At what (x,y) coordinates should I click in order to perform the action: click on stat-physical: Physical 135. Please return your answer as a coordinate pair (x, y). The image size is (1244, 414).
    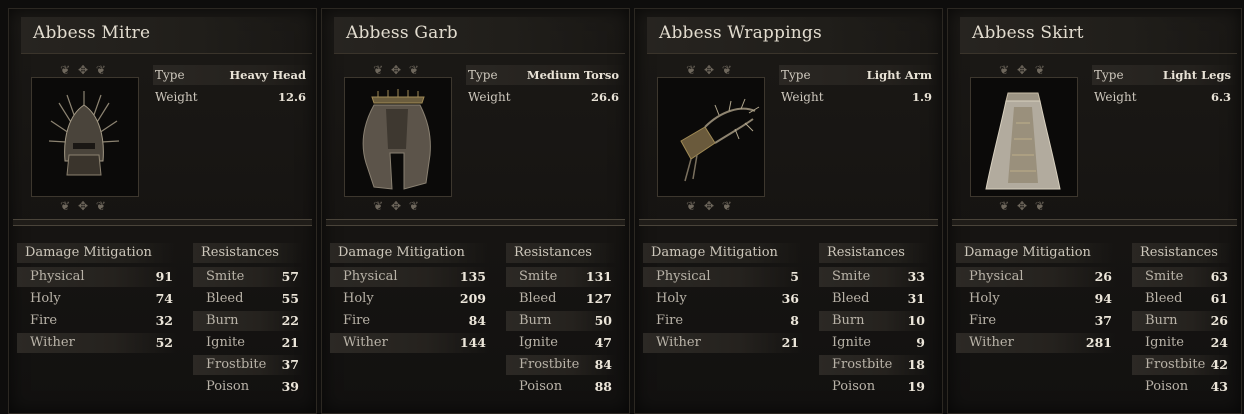
    Looking at the image, I should click on (410, 277).